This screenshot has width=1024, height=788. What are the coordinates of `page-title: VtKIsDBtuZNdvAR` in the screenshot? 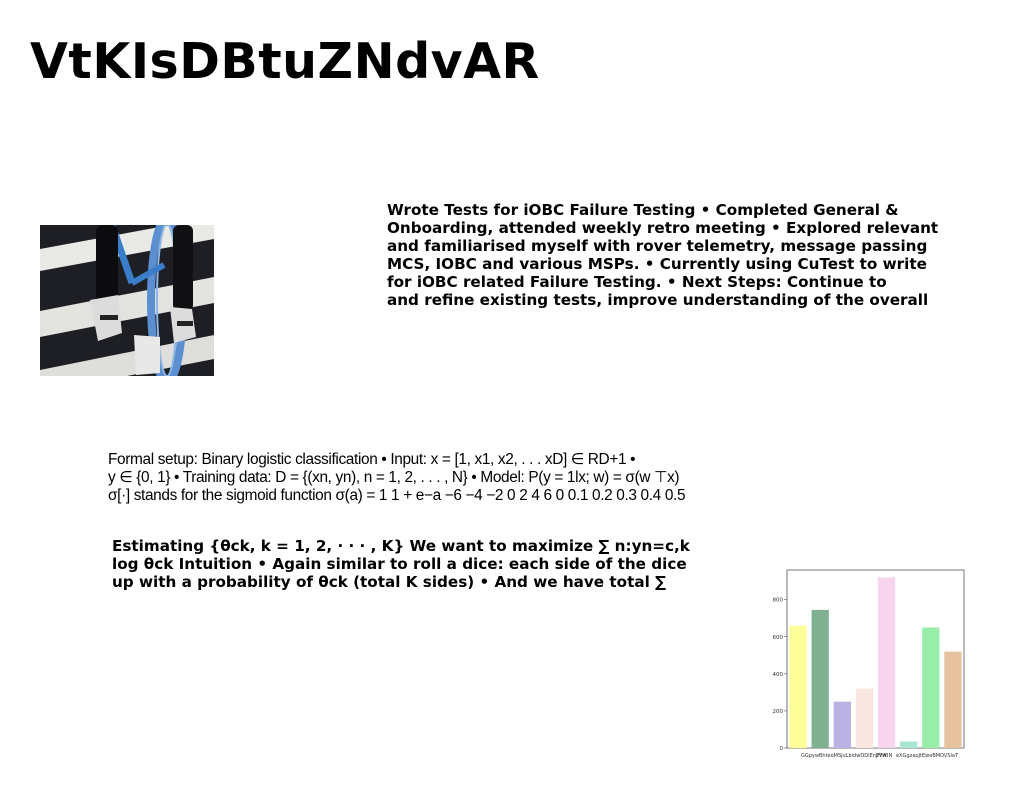 It's located at (285, 61).